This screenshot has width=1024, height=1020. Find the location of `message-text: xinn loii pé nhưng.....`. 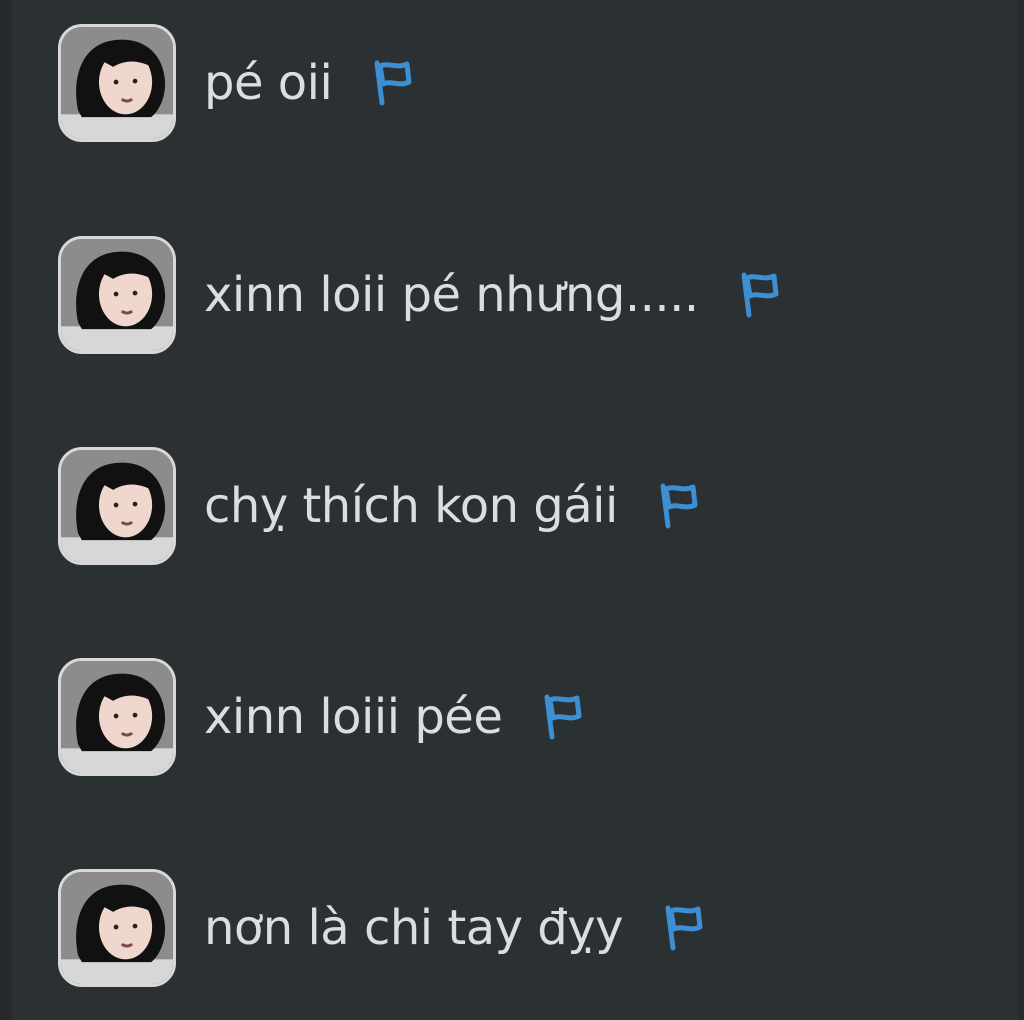

message-text: xinn loii pé nhưng..... is located at coordinates (451, 295).